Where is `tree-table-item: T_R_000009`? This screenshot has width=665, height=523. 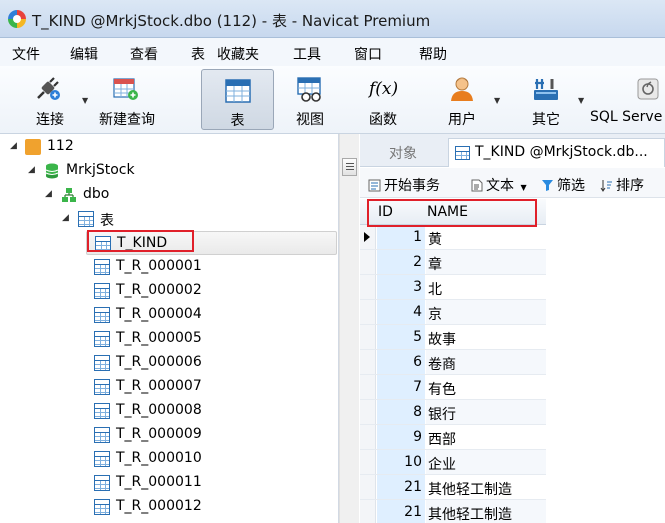
tree-table-item: T_R_000009 is located at coordinates (211, 435).